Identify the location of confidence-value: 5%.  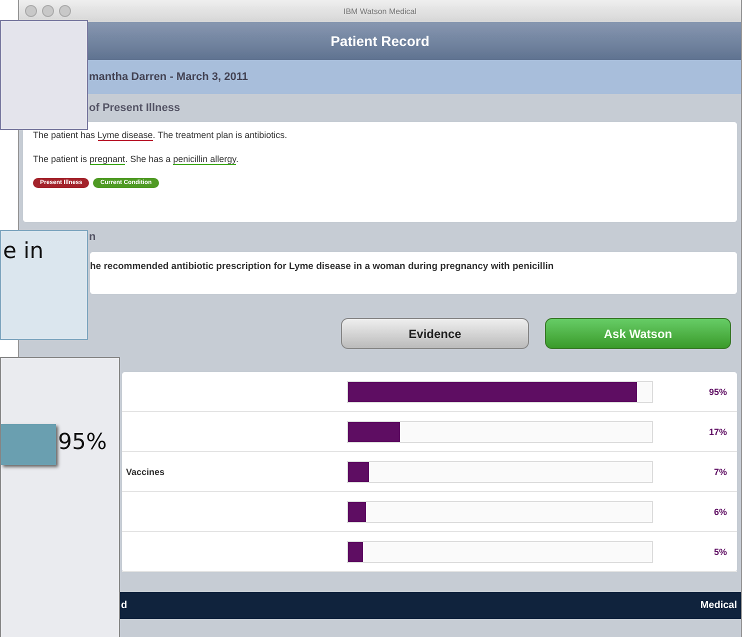
(720, 551).